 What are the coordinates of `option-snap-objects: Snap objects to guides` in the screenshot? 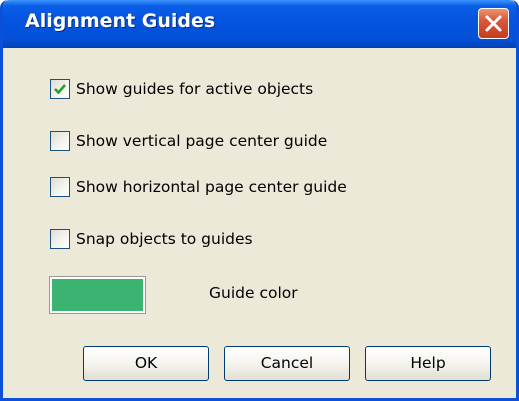 It's located at (151, 239).